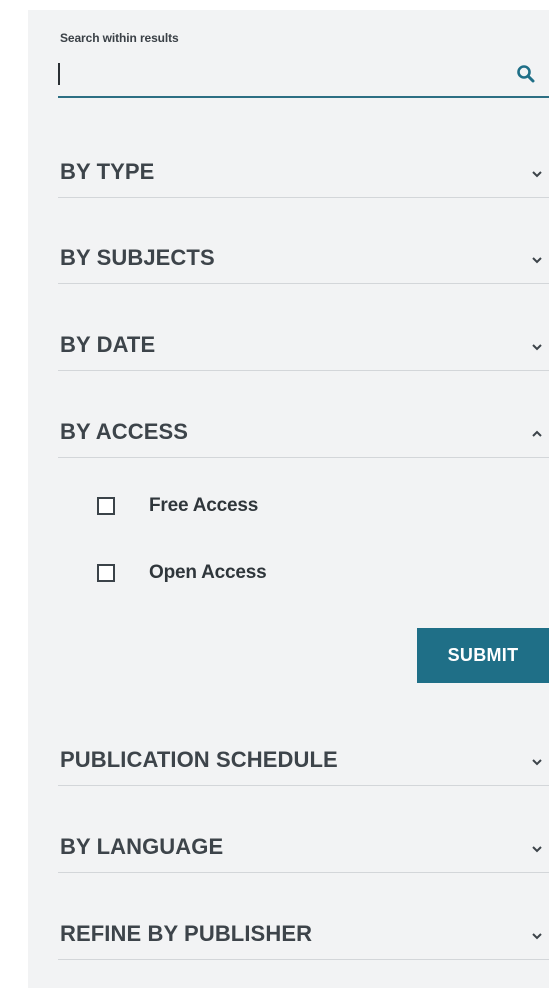  Describe the element at coordinates (526, 74) in the screenshot. I see `search-icon` at that location.